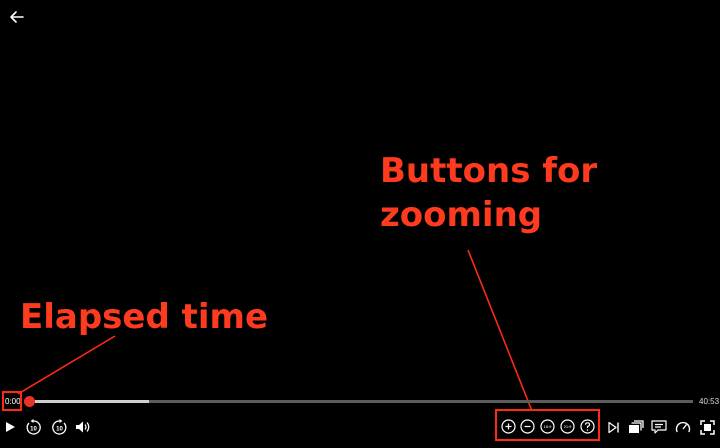  I want to click on progress-bar, so click(358, 401).